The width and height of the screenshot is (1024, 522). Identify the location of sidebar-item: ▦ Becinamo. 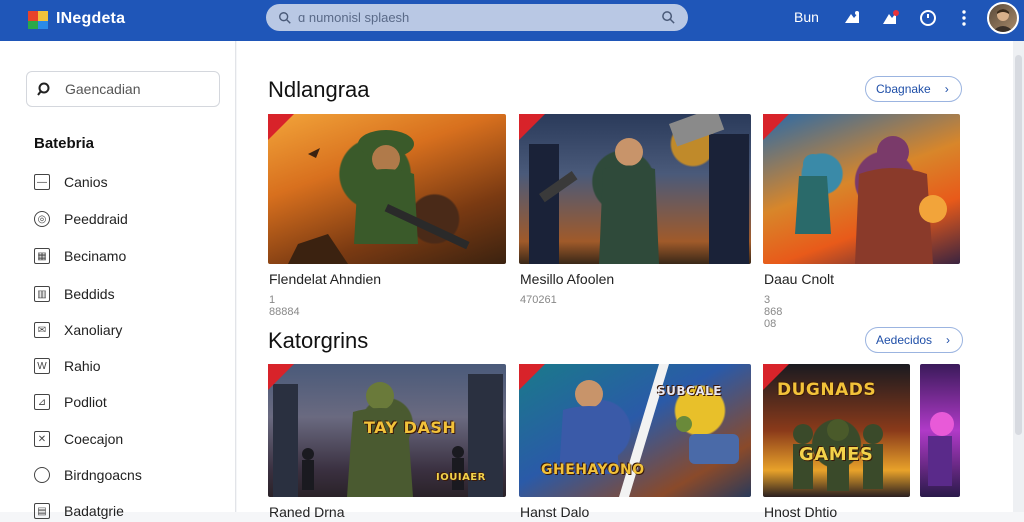
(80, 256).